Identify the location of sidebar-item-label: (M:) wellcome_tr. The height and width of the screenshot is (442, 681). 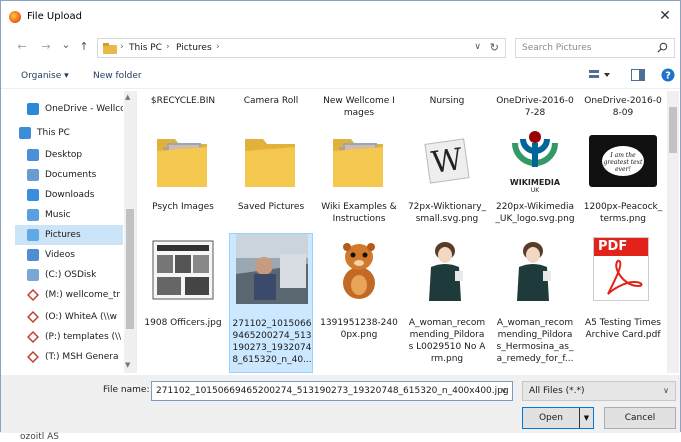
(83, 295).